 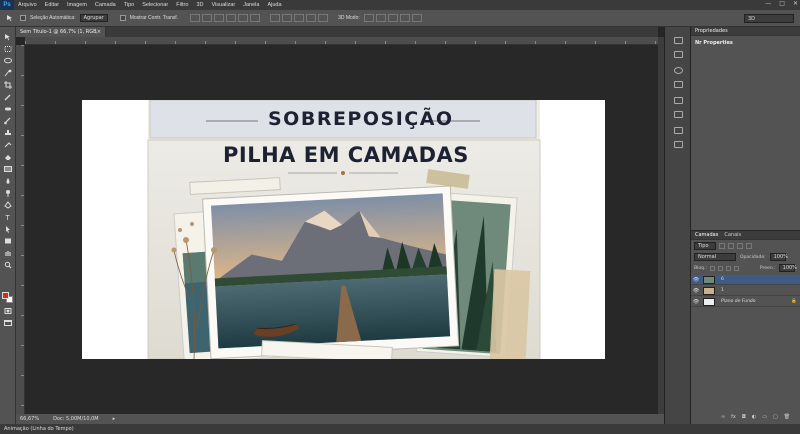 What do you see at coordinates (8, 109) in the screenshot?
I see `healing-brush-tool` at bounding box center [8, 109].